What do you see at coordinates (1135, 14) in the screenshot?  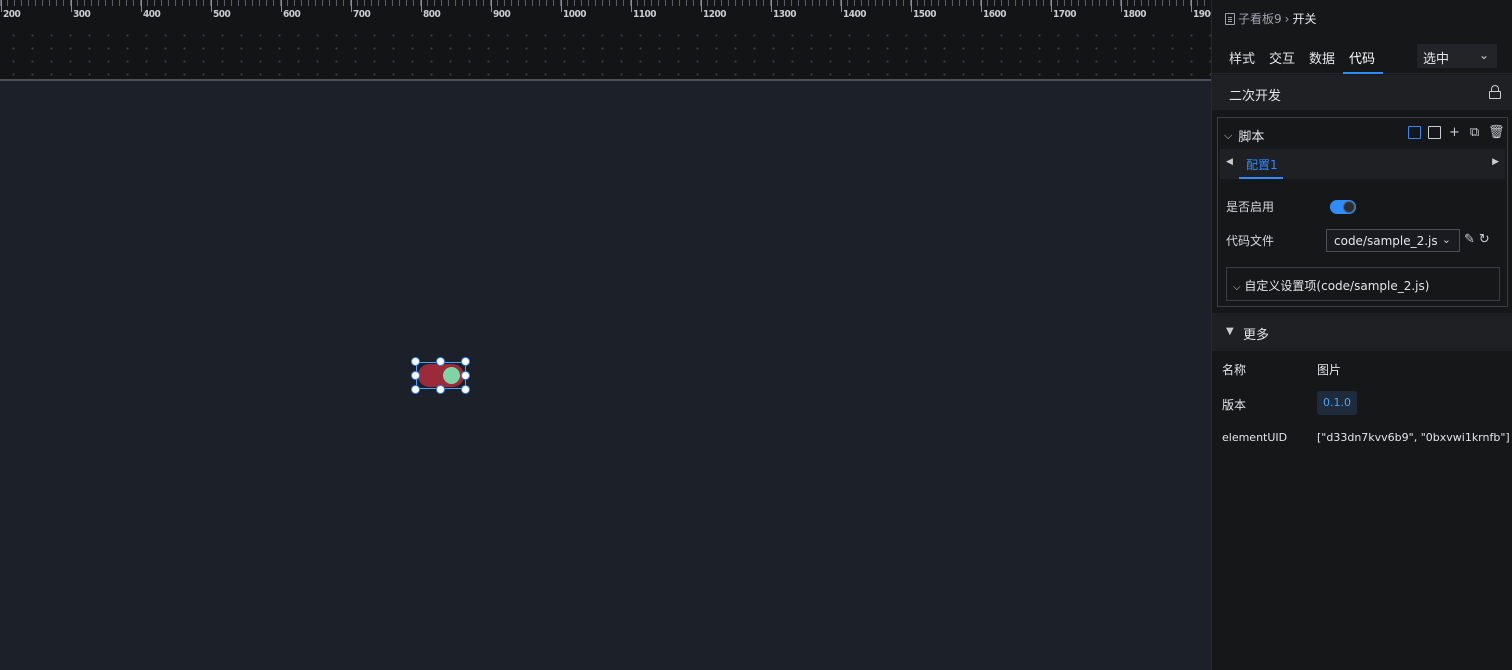 I see `ruler-label: 1800` at bounding box center [1135, 14].